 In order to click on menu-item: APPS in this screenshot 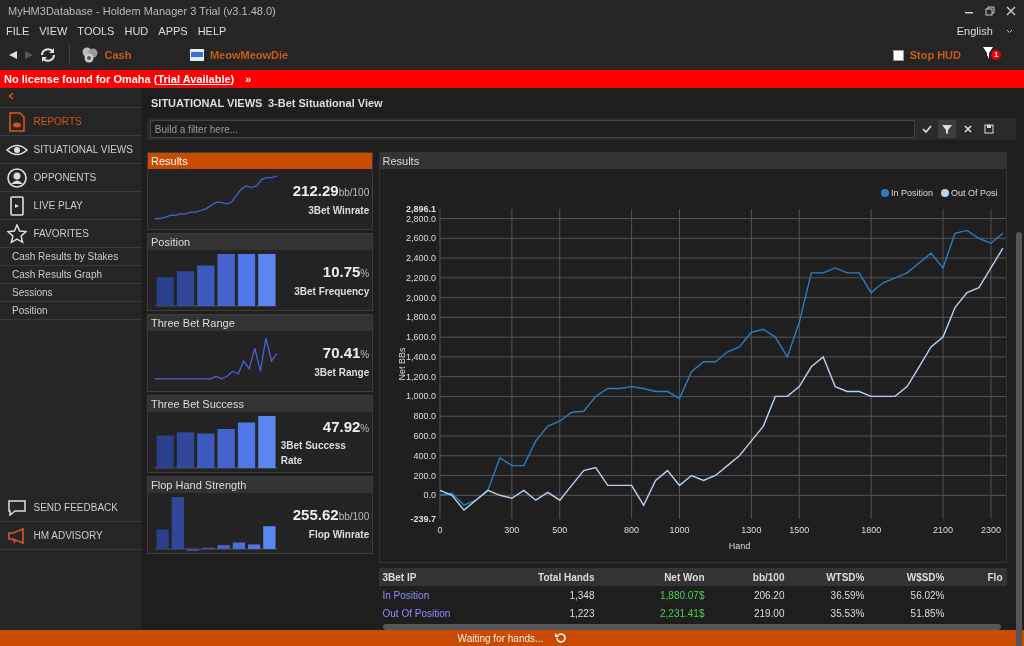, I will do `click(173, 31)`.